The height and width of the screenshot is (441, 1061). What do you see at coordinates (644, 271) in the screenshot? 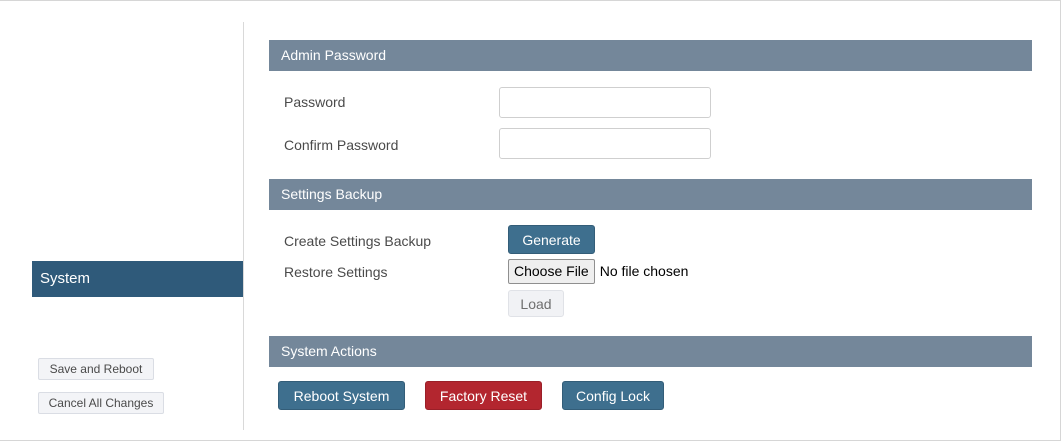
I see `file-status-text: No file chosen` at bounding box center [644, 271].